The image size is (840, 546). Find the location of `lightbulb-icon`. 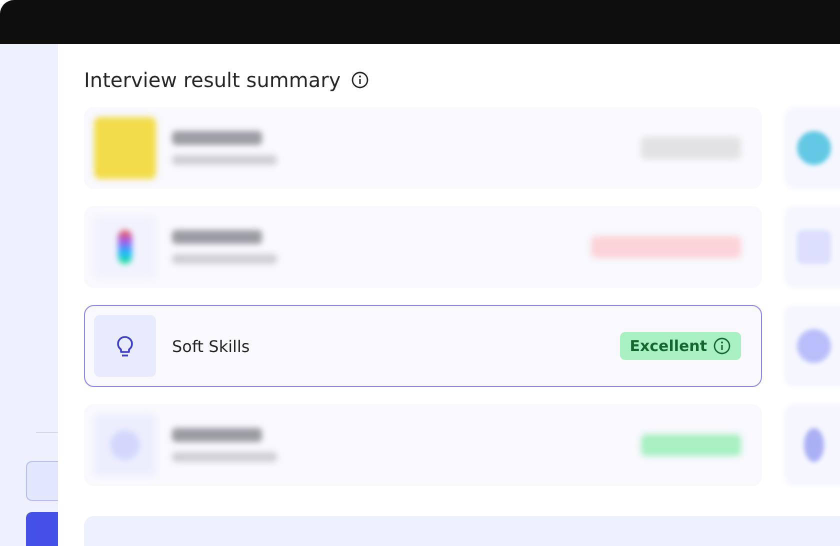

lightbulb-icon is located at coordinates (125, 346).